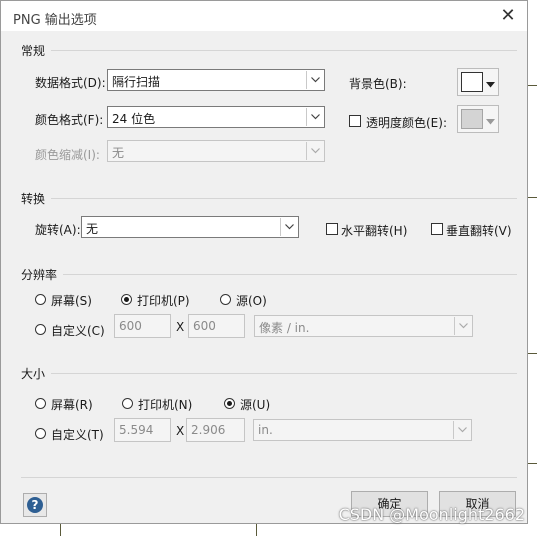 This screenshot has width=537, height=536. What do you see at coordinates (127, 403) in the screenshot?
I see `size-printer-radio` at bounding box center [127, 403].